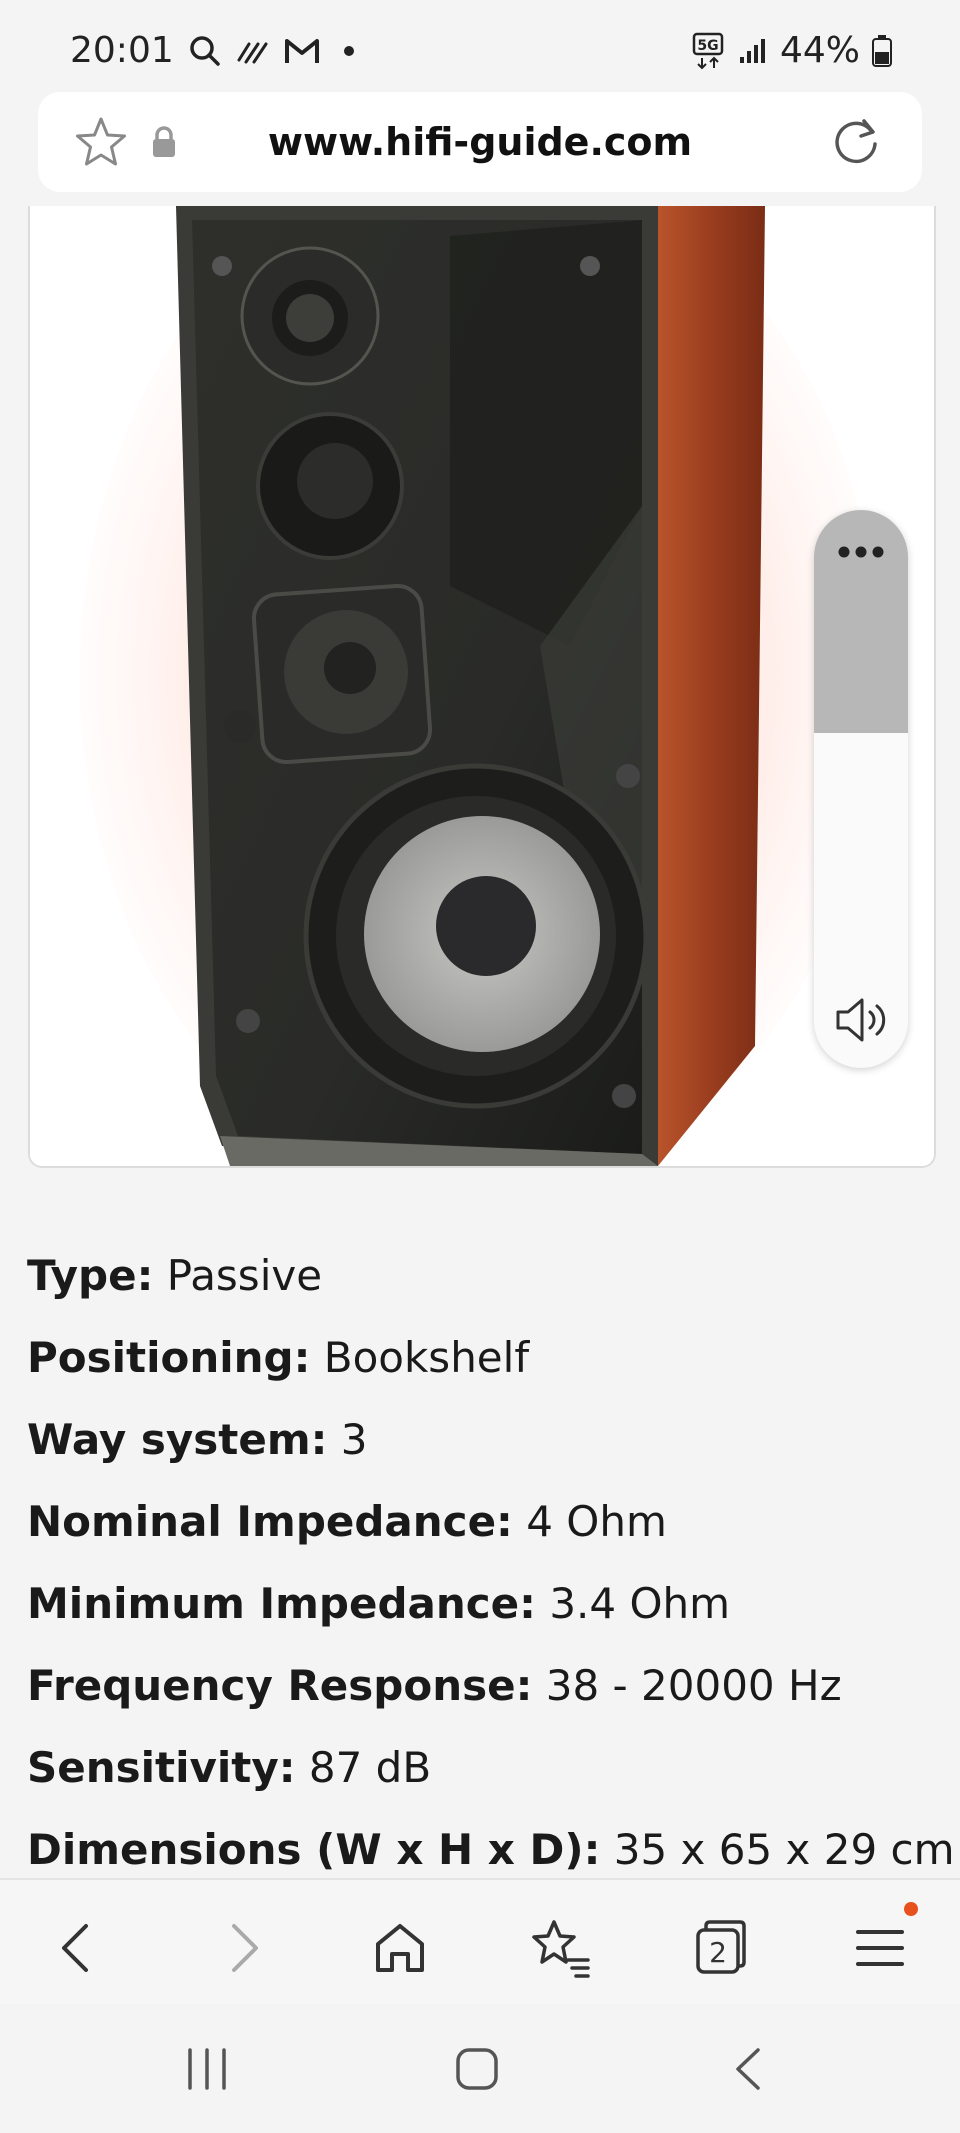  What do you see at coordinates (882, 50) in the screenshot?
I see `battery-icon` at bounding box center [882, 50].